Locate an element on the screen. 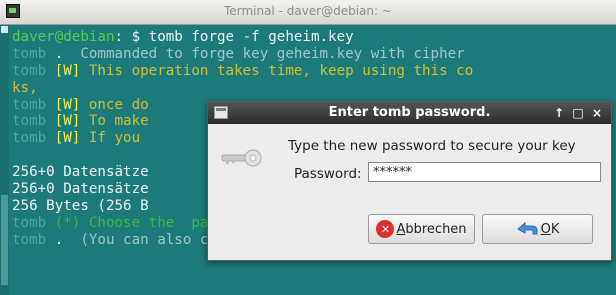 The image size is (616, 295). maximize-icon: □ is located at coordinates (578, 113).